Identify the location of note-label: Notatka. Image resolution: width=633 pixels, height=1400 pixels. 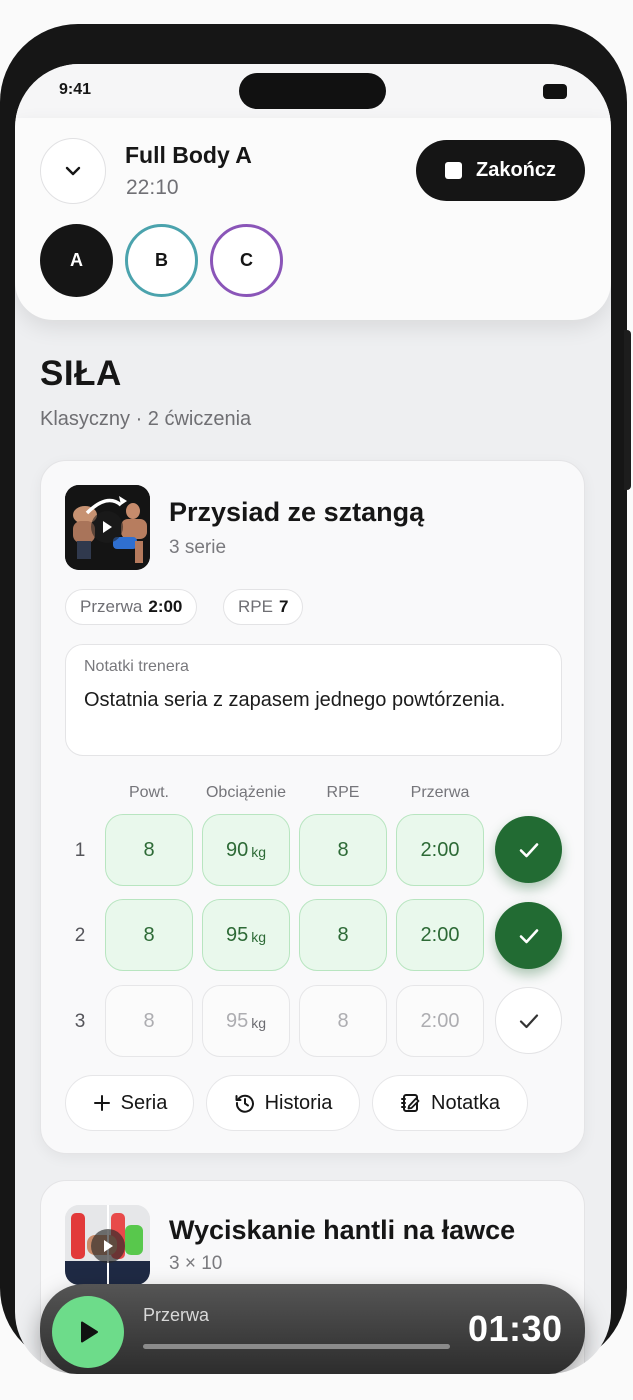
(465, 1102).